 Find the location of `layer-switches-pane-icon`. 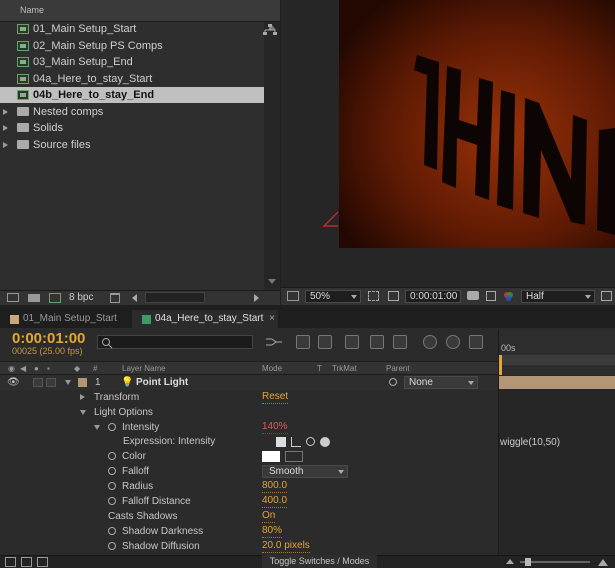

layer-switches-pane-icon is located at coordinates (10, 562).